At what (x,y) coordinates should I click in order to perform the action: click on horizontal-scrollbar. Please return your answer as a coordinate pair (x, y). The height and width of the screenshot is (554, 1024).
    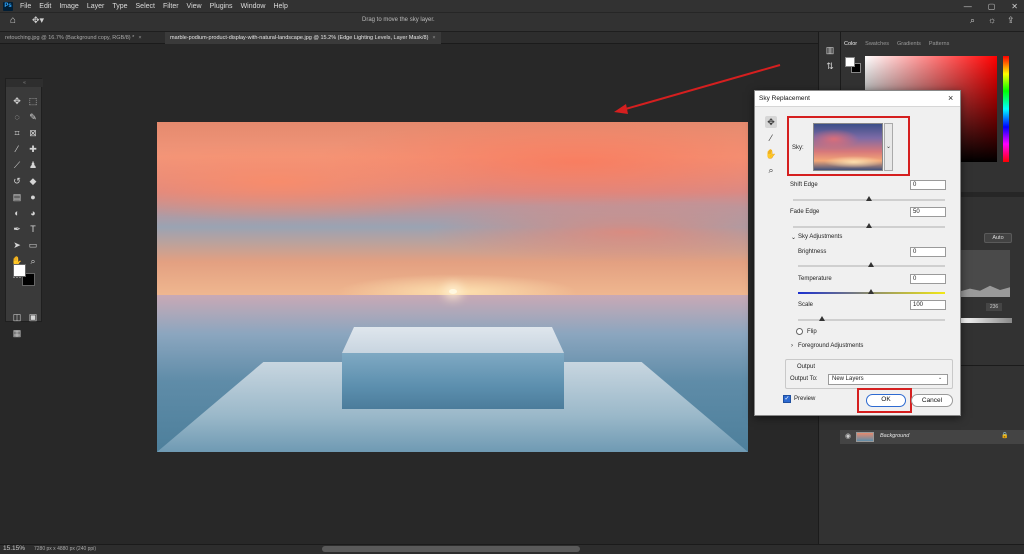
    Looking at the image, I should click on (451, 549).